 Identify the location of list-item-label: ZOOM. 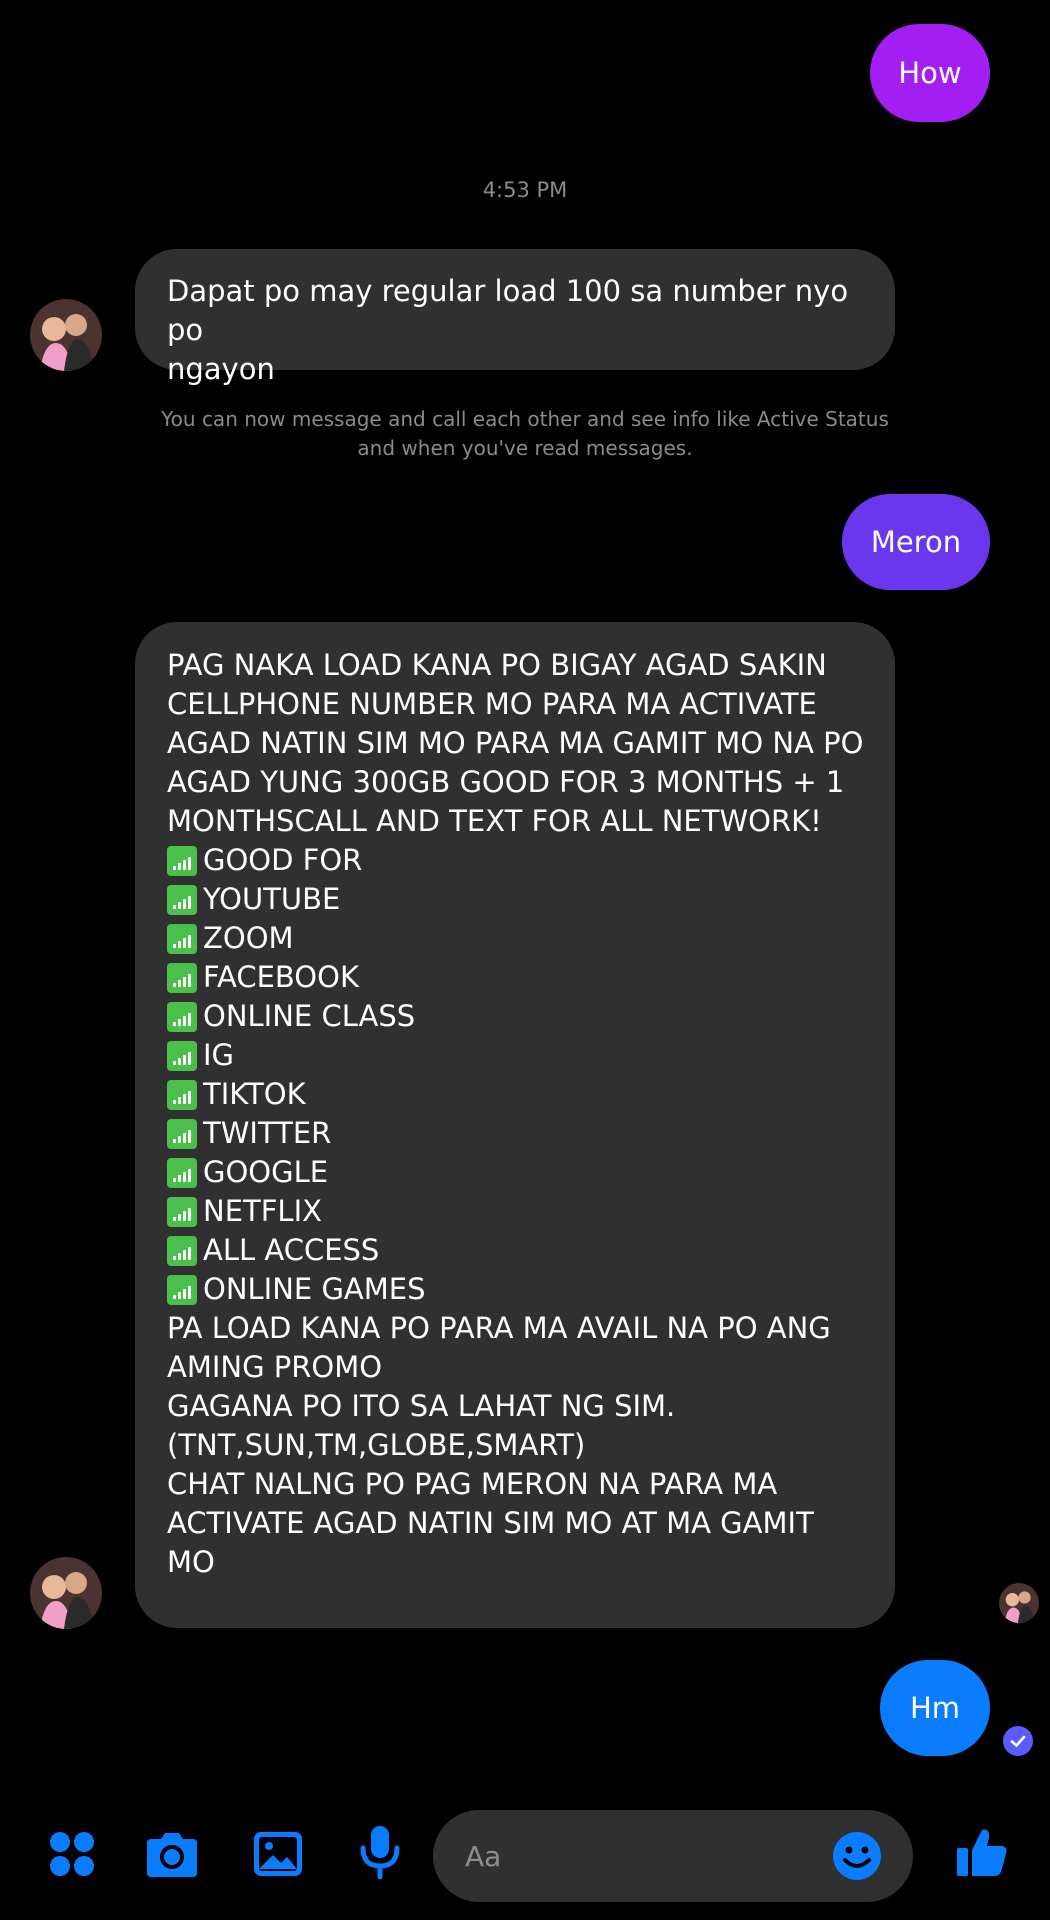
(248, 938).